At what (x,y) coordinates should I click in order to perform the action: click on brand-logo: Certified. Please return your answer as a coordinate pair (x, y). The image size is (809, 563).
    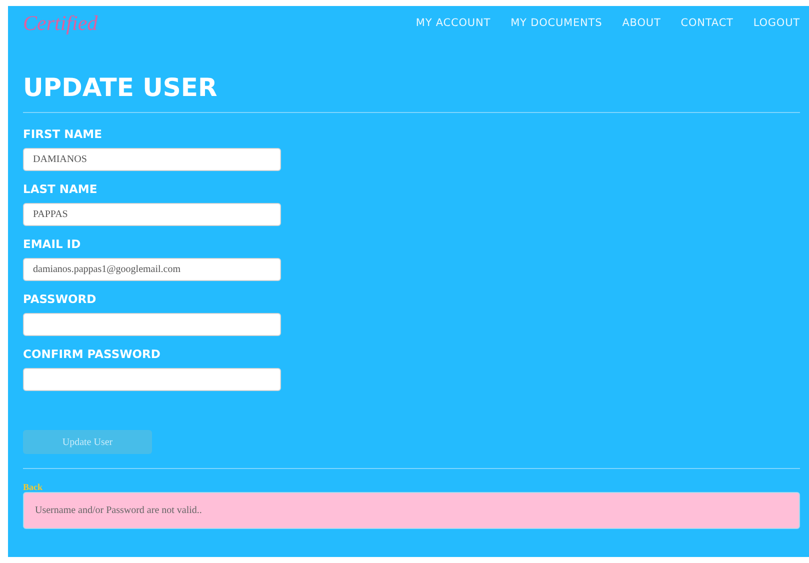
    Looking at the image, I should click on (60, 23).